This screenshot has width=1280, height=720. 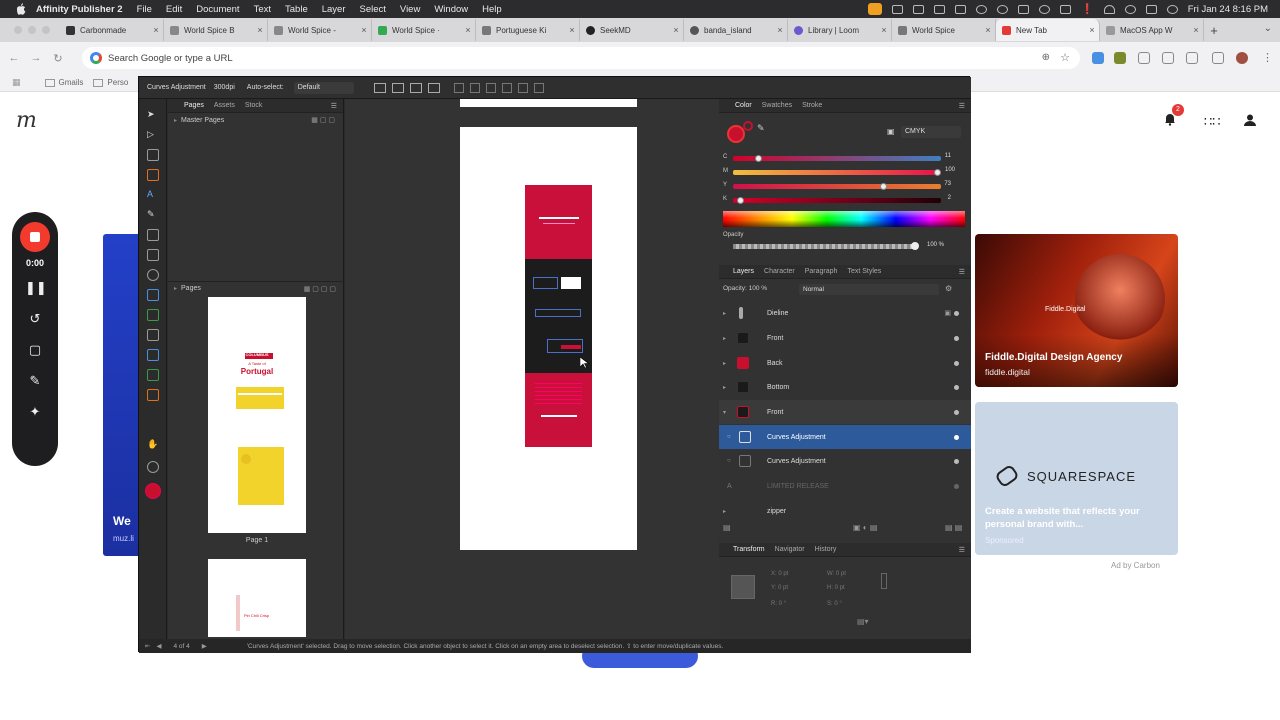 I want to click on key-value: 2, so click(x=949, y=198).